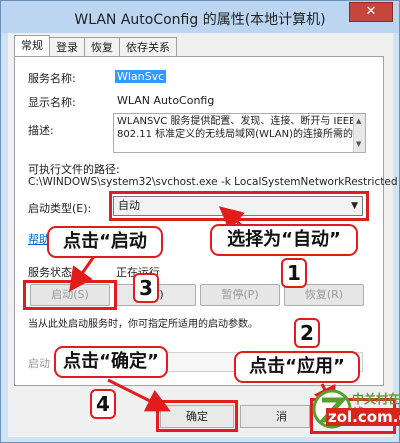 This screenshot has width=400, height=443. I want to click on description-label: 描述:, so click(41, 130).